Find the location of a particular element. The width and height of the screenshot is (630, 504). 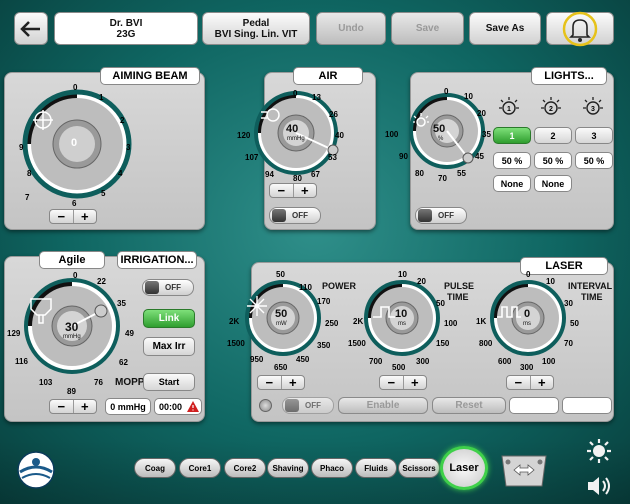

aiming-tick: 0 is located at coordinates (75, 87).